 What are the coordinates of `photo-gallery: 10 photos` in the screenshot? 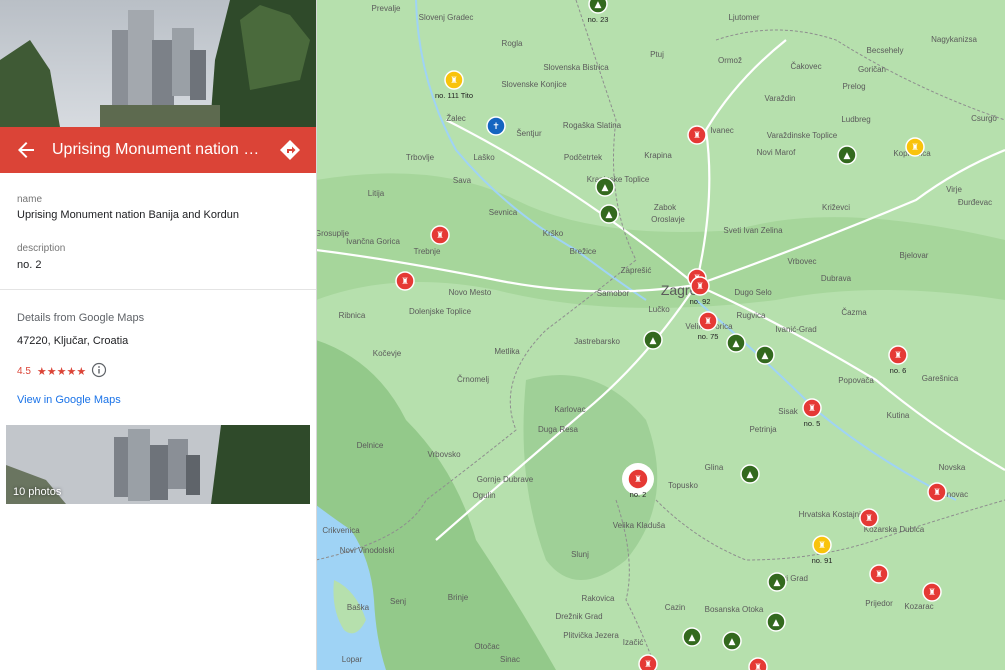 It's located at (158, 464).